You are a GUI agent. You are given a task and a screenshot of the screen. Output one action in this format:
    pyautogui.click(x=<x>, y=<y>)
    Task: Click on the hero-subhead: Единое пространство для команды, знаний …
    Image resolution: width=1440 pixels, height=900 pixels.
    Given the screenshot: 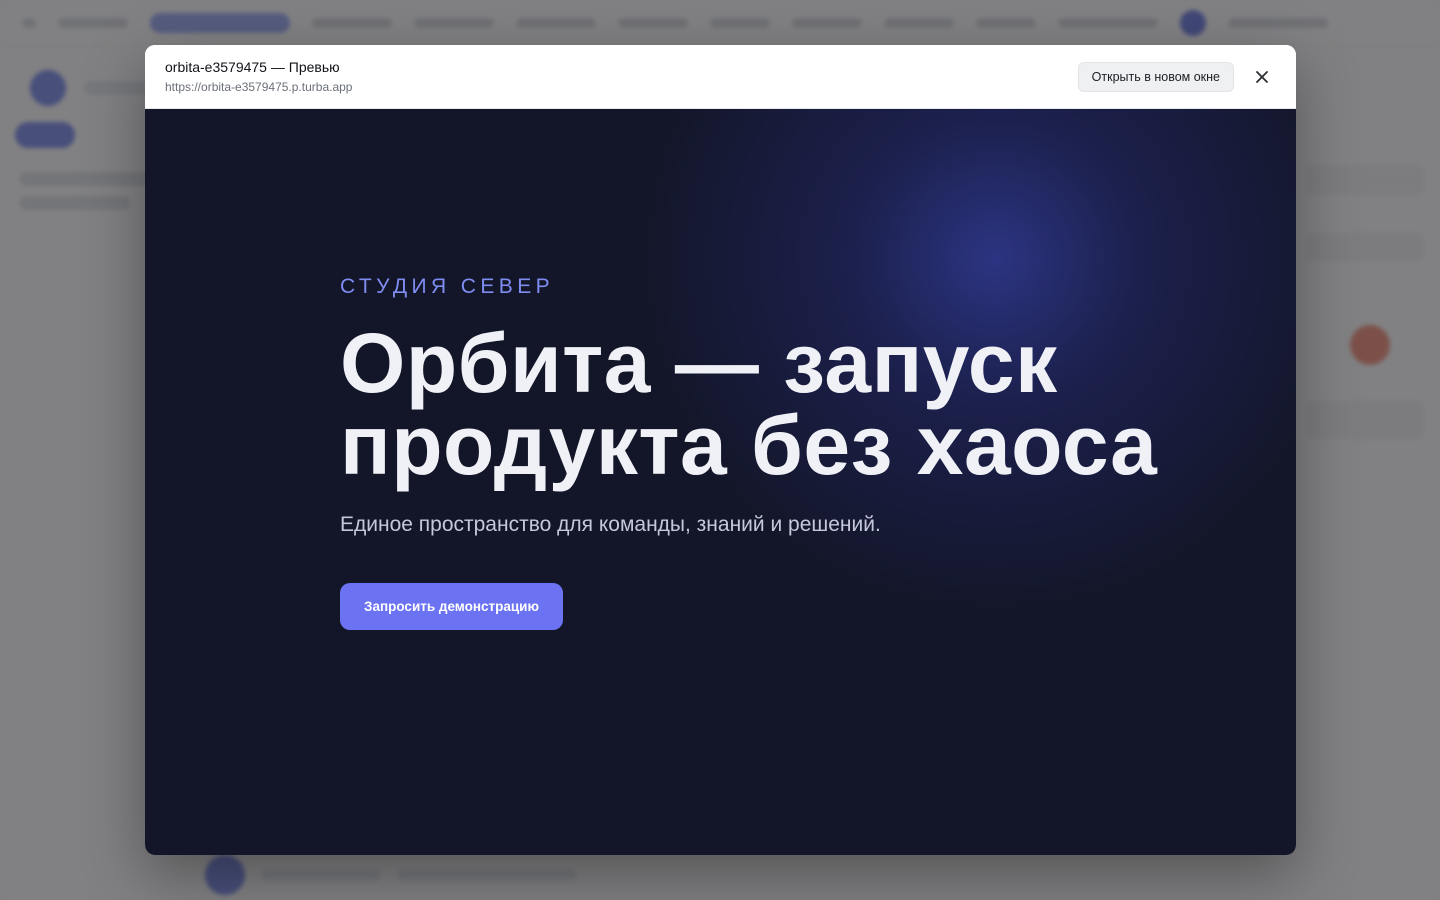 What is the action you would take?
    pyautogui.click(x=610, y=524)
    